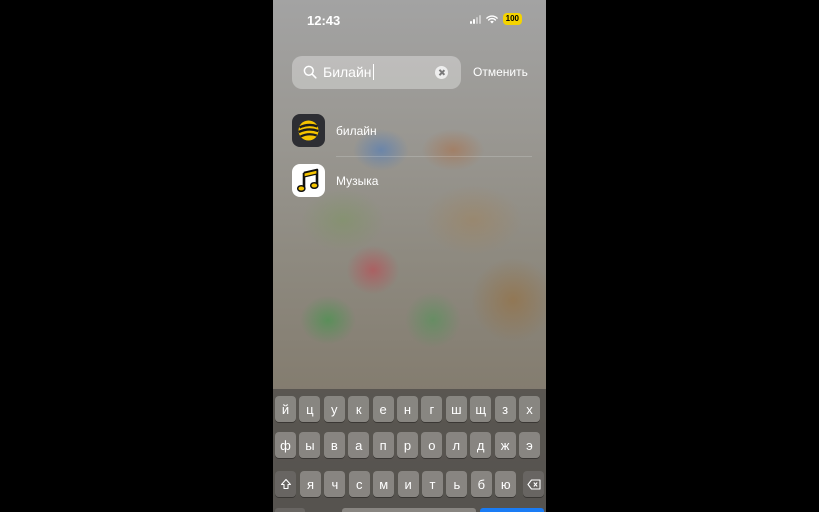  Describe the element at coordinates (310, 445) in the screenshot. I see `key-letter: ы` at that location.